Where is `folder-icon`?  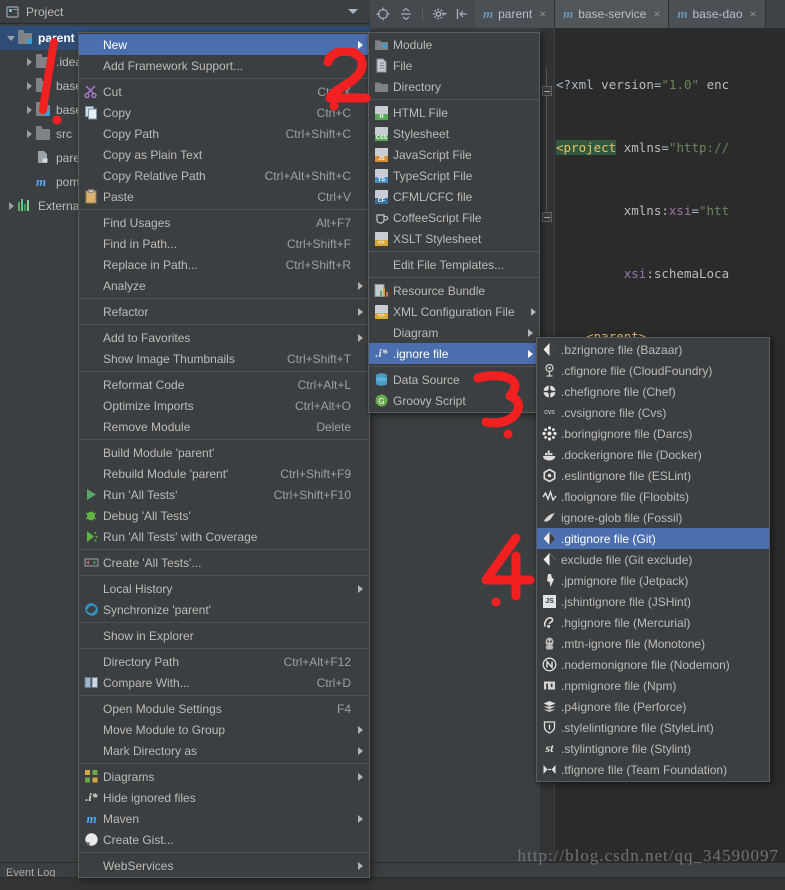 folder-icon is located at coordinates (44, 134).